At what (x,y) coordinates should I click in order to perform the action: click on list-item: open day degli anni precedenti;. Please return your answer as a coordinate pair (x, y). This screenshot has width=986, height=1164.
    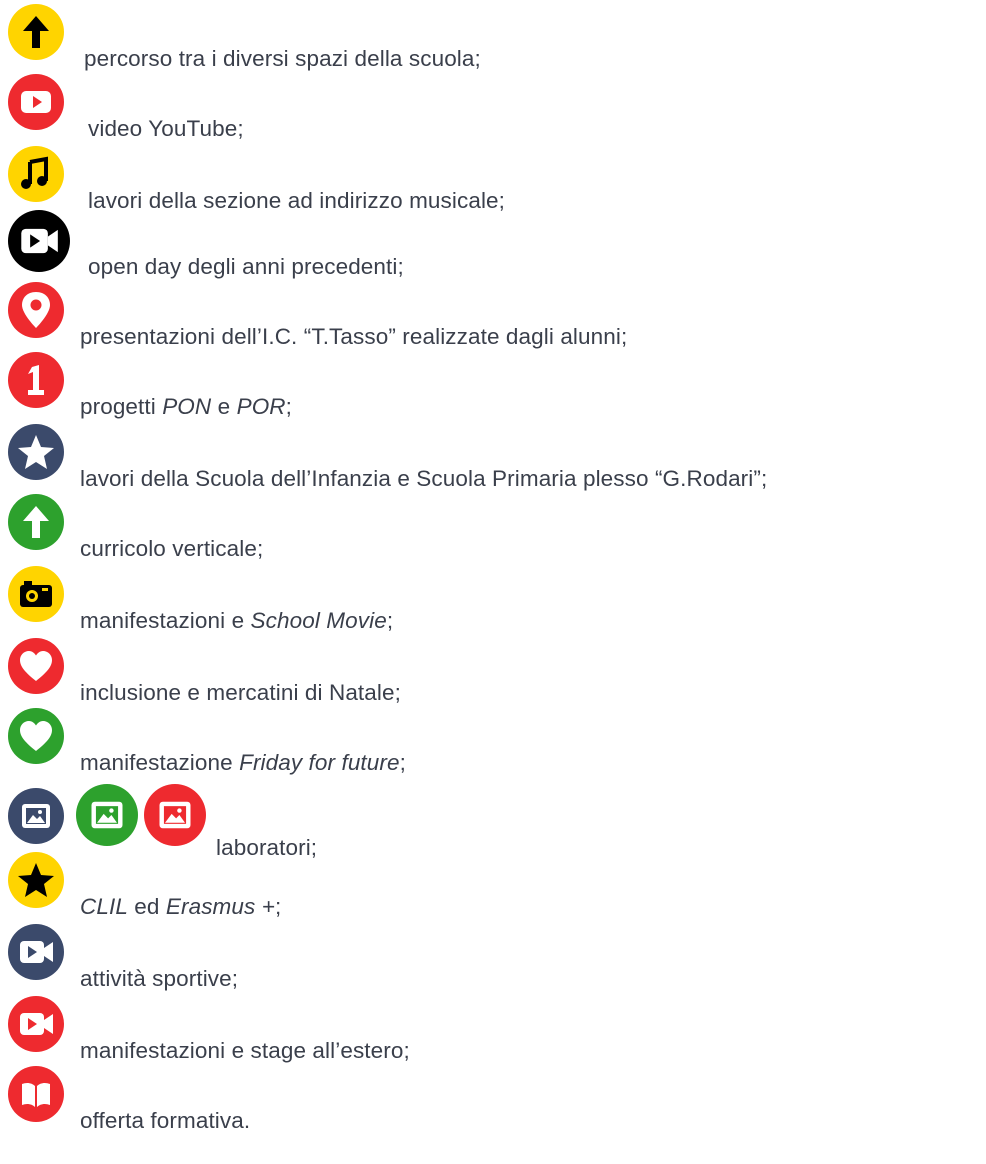
    Looking at the image, I should click on (493, 246).